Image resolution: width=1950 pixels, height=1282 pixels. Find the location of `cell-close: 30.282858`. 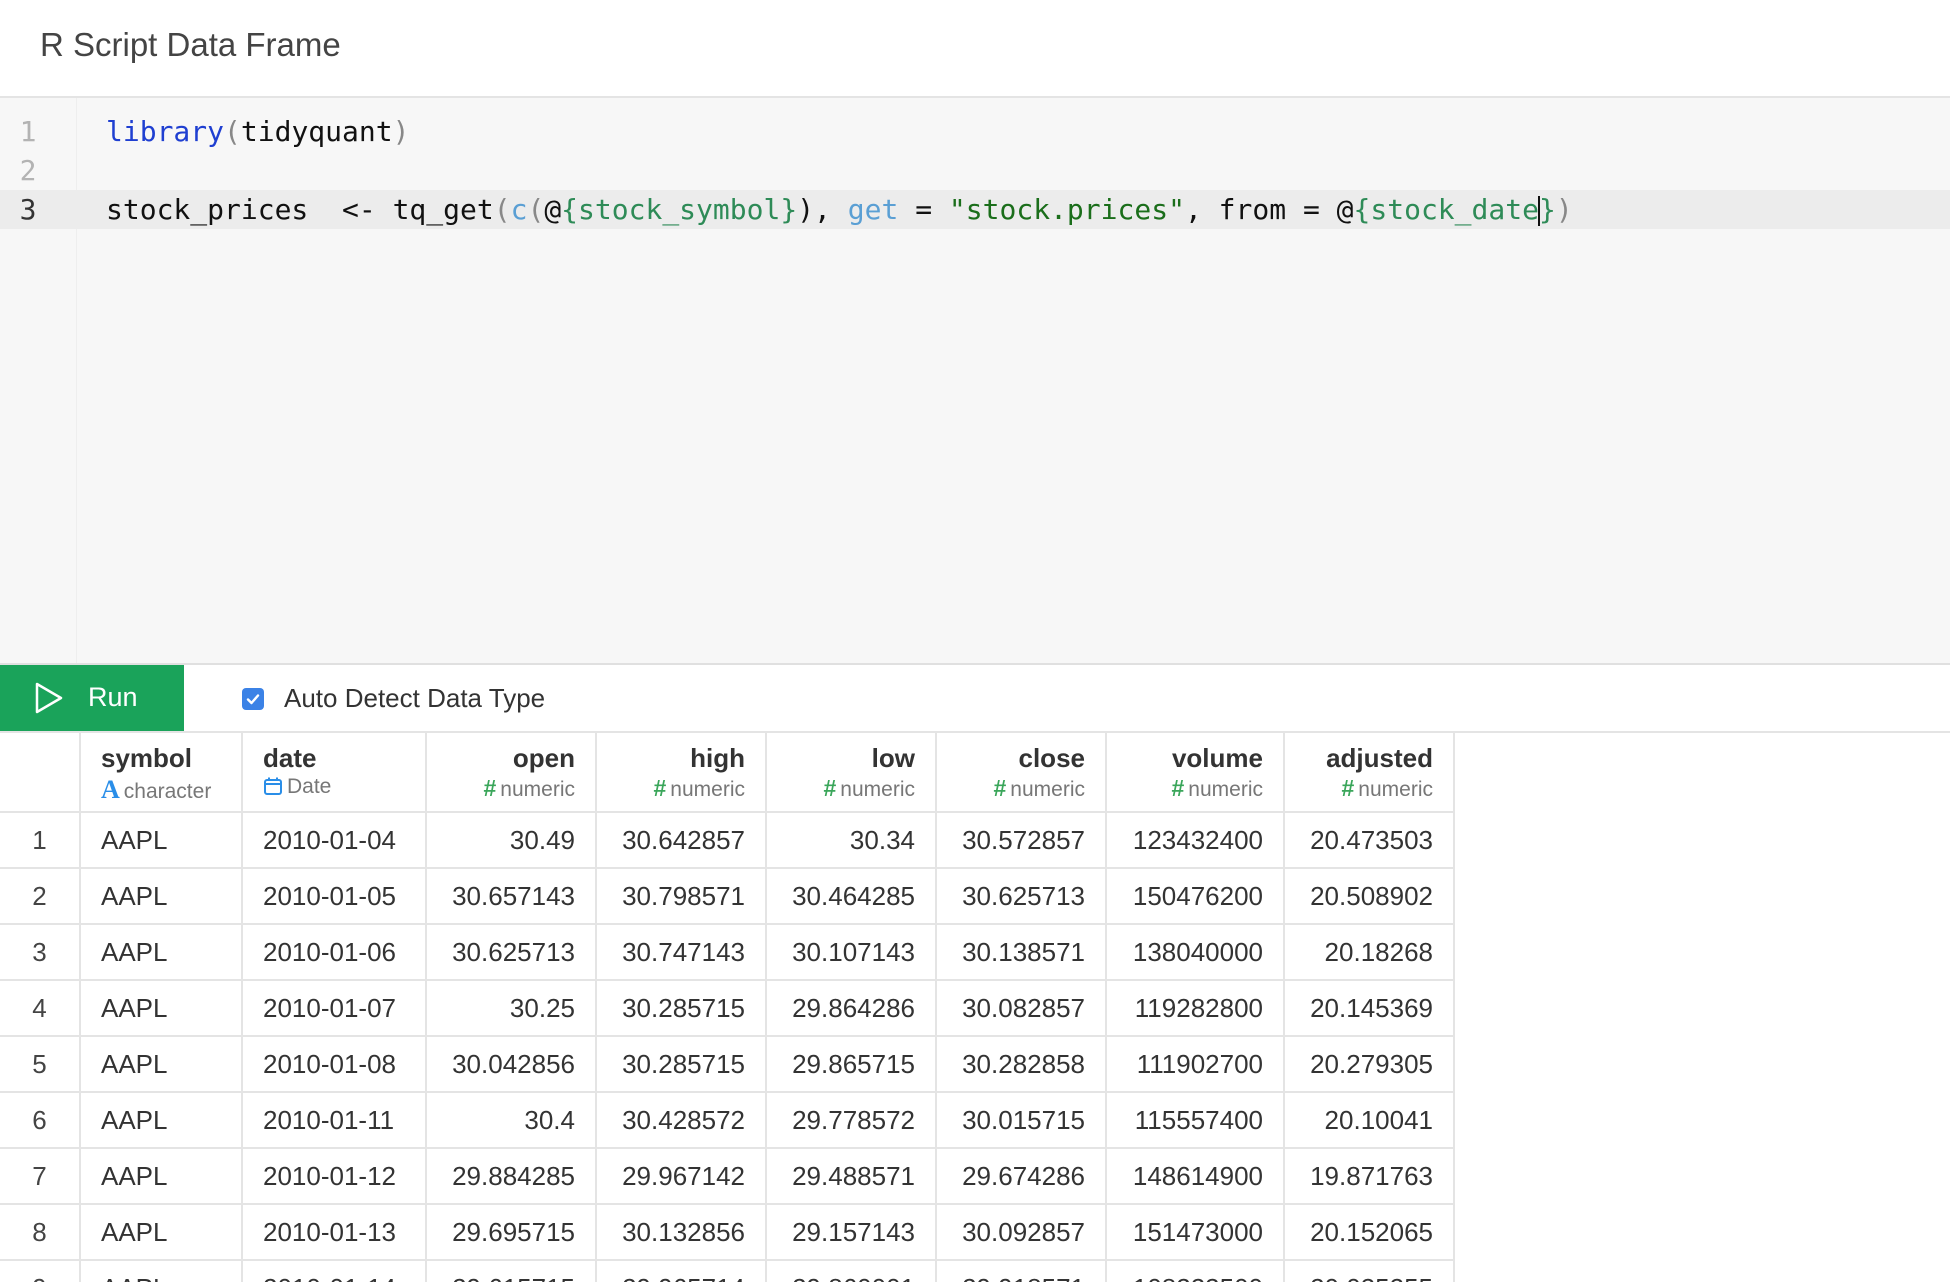

cell-close: 30.282858 is located at coordinates (1021, 1064).